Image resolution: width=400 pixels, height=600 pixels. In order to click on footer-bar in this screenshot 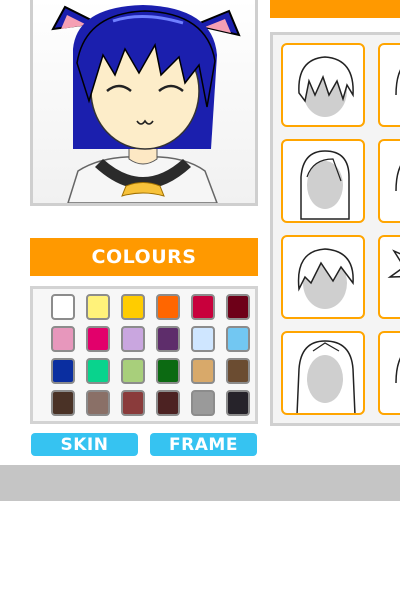, I will do `click(200, 483)`.